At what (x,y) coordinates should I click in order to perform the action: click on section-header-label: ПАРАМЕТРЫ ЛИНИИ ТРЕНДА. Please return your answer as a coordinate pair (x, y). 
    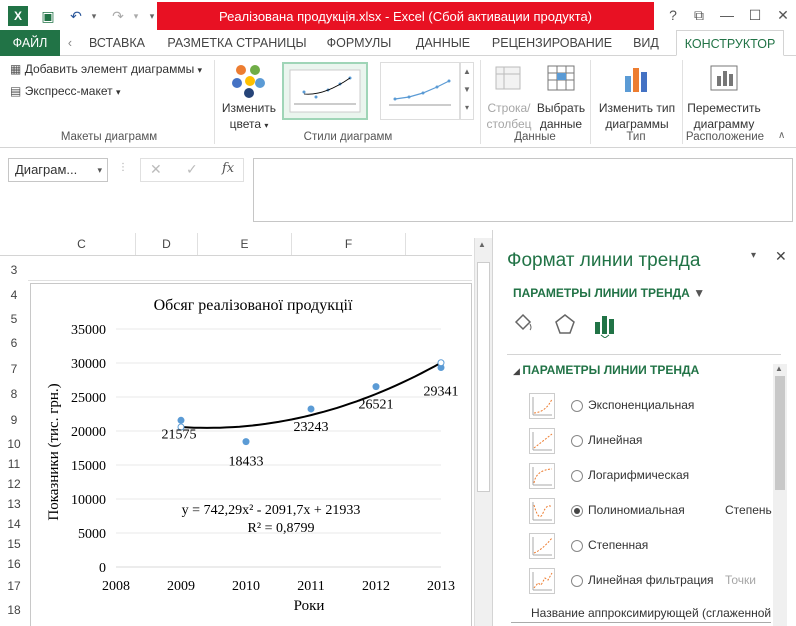
    Looking at the image, I should click on (611, 370).